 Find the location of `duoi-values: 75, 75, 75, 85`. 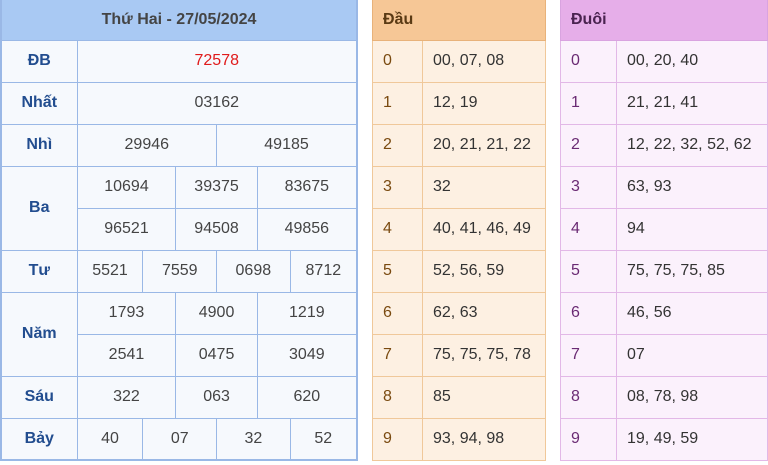

duoi-values: 75, 75, 75, 85 is located at coordinates (692, 271).